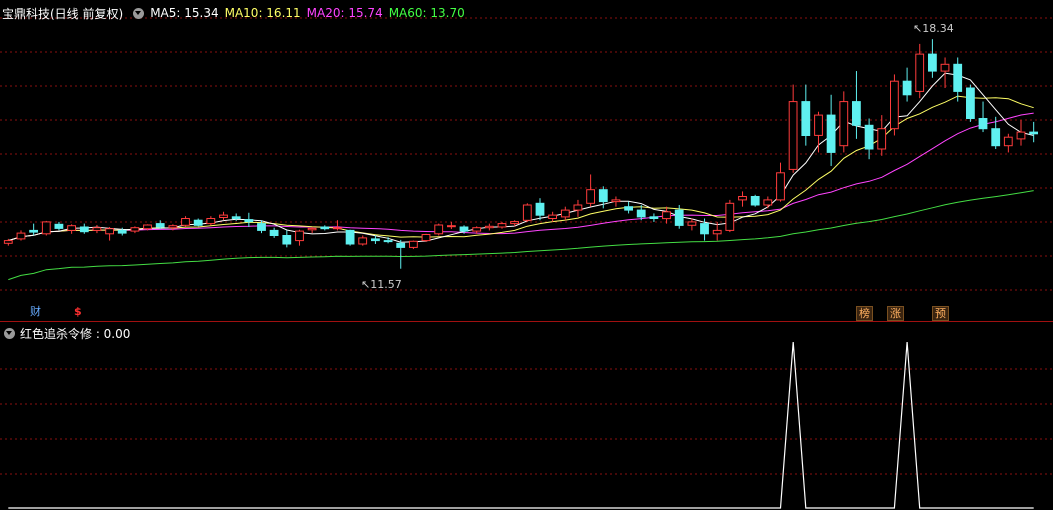 The height and width of the screenshot is (510, 1053). What do you see at coordinates (344, 13) in the screenshot?
I see `ma20-label: MA20: 15.74` at bounding box center [344, 13].